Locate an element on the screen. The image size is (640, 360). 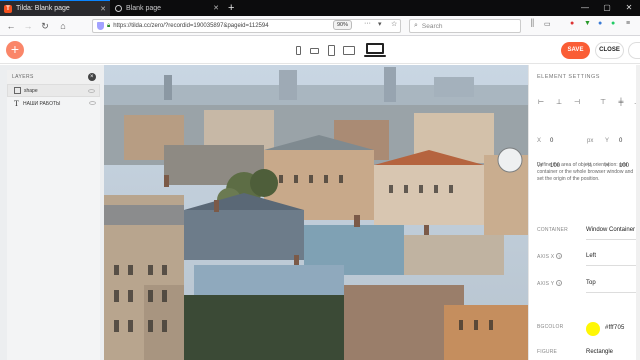
window-close-button: ✕ is located at coordinates (629, 8).